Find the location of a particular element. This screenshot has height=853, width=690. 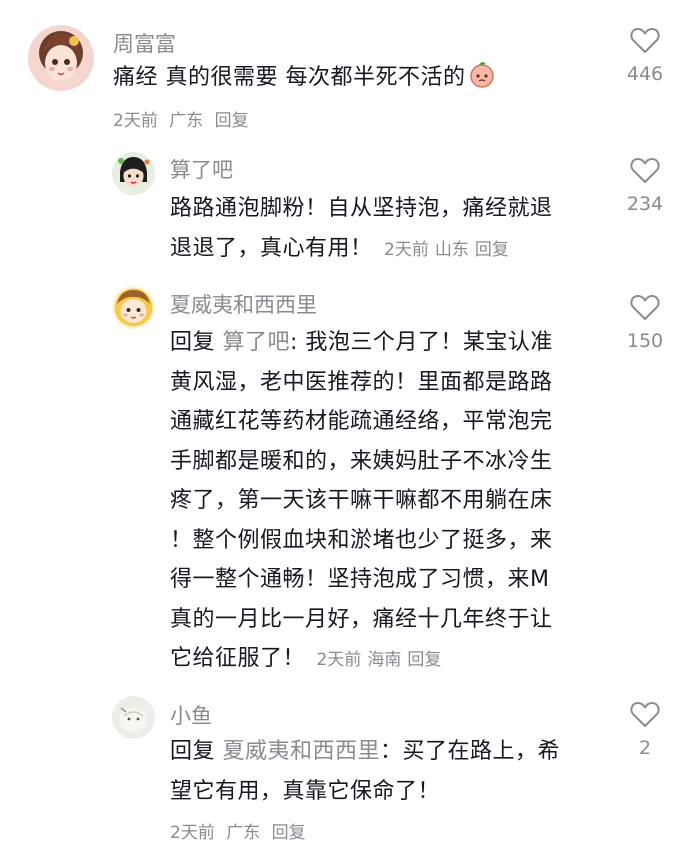

like-count: 446 is located at coordinates (645, 74).